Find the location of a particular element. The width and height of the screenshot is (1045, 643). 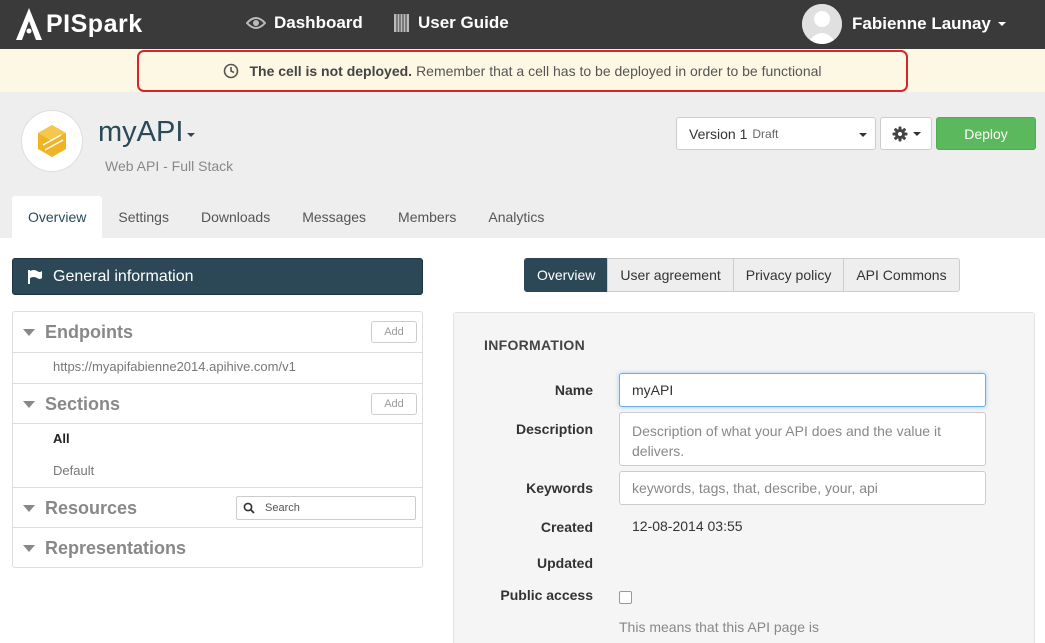

description-label: Description is located at coordinates (554, 429).